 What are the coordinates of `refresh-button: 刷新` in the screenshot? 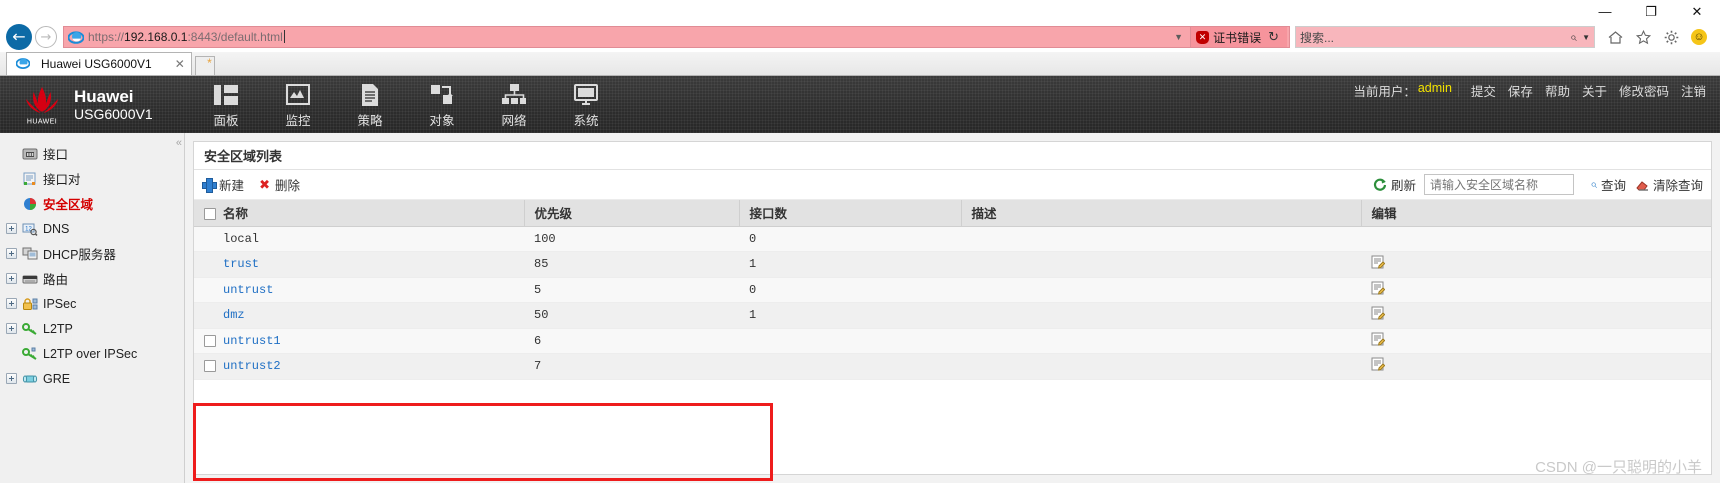 It's located at (1394, 184).